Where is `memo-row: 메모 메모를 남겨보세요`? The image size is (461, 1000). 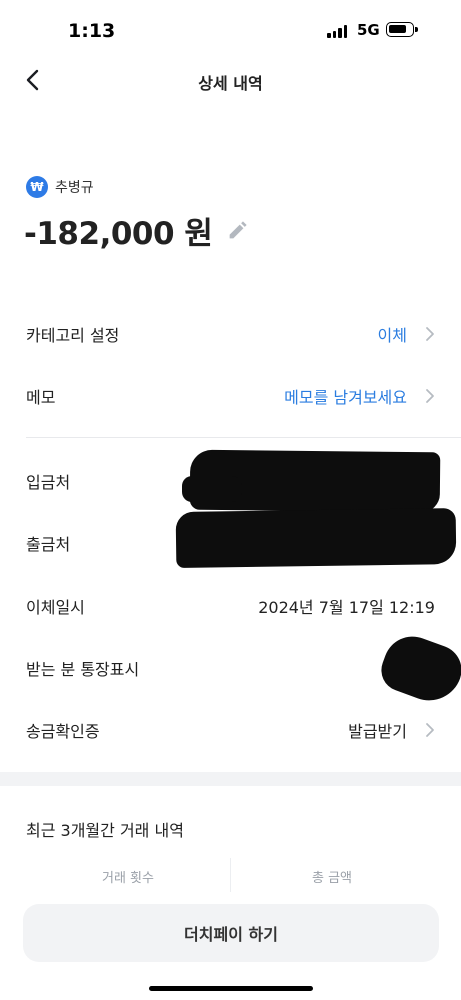
memo-row: 메모 메모를 남겨보세요 is located at coordinates (230, 395).